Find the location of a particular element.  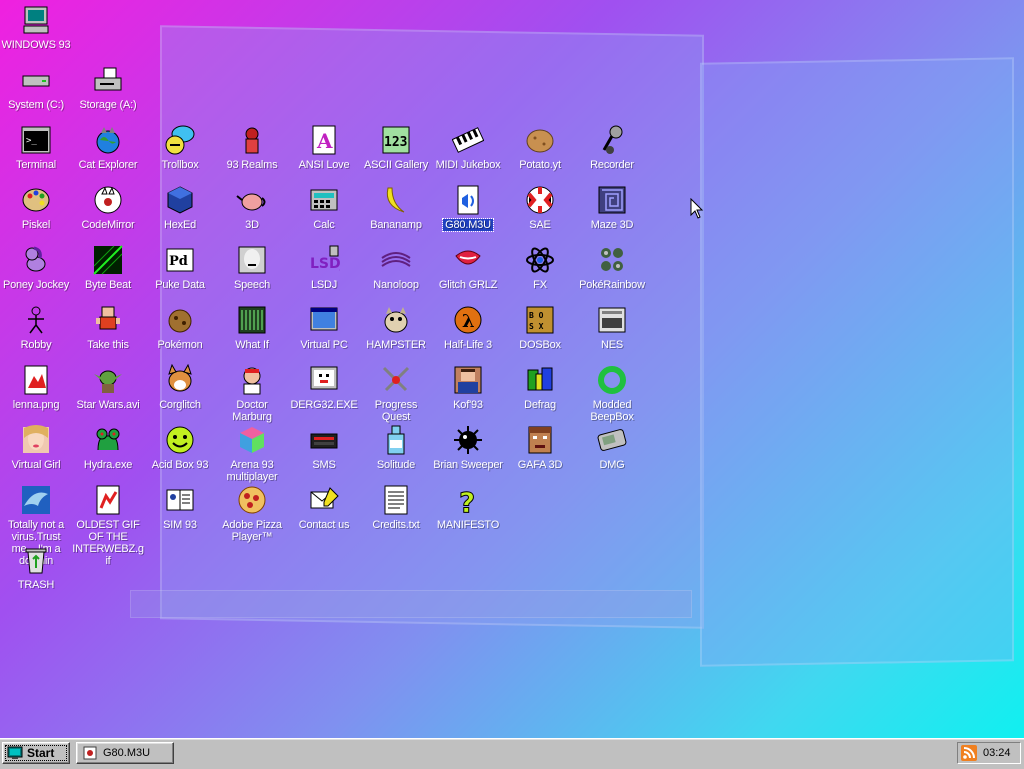

desktop-icon-glitch-grlz: Glitch GRLZ is located at coordinates (468, 267).